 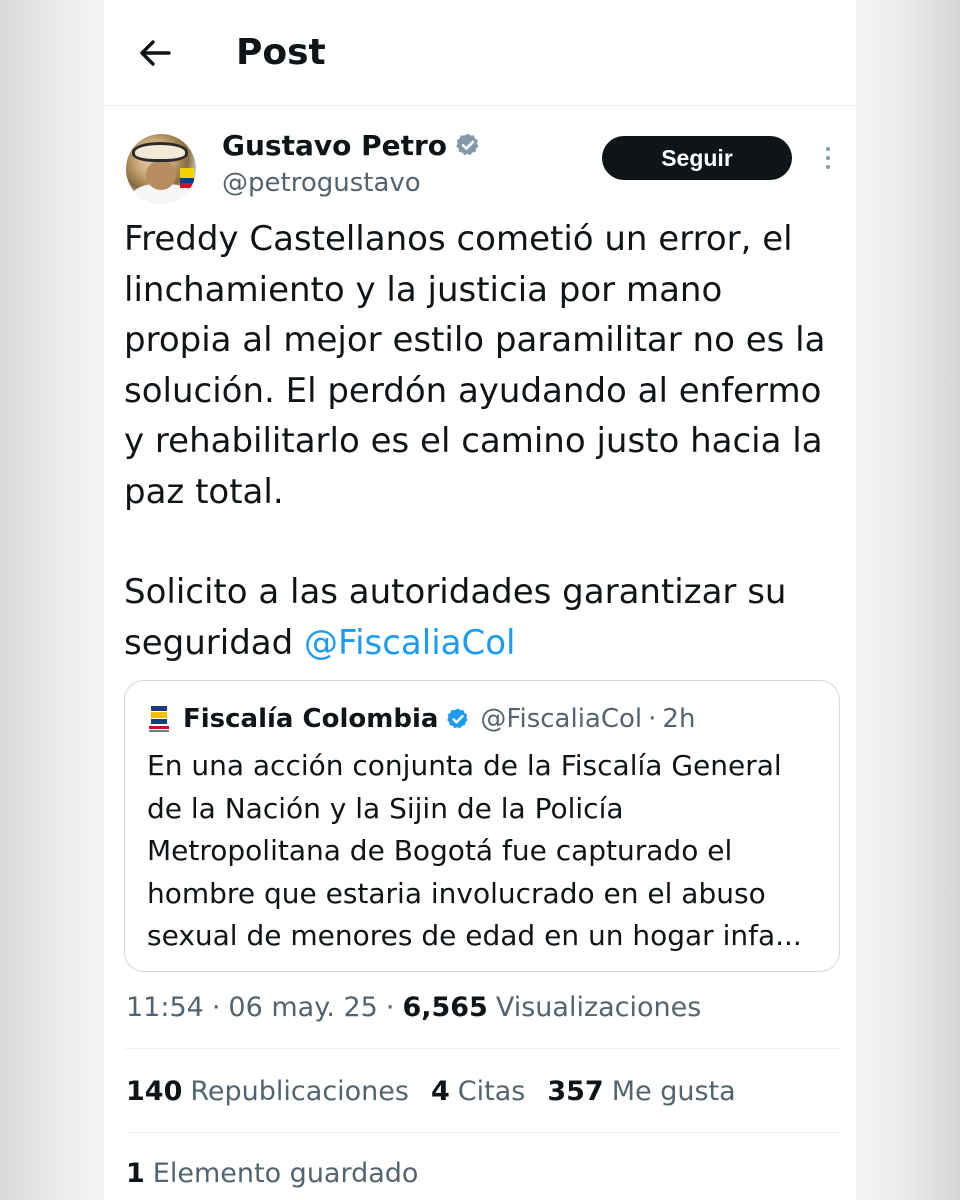 What do you see at coordinates (598, 1007) in the screenshot?
I see `views-label: Visualizaciones` at bounding box center [598, 1007].